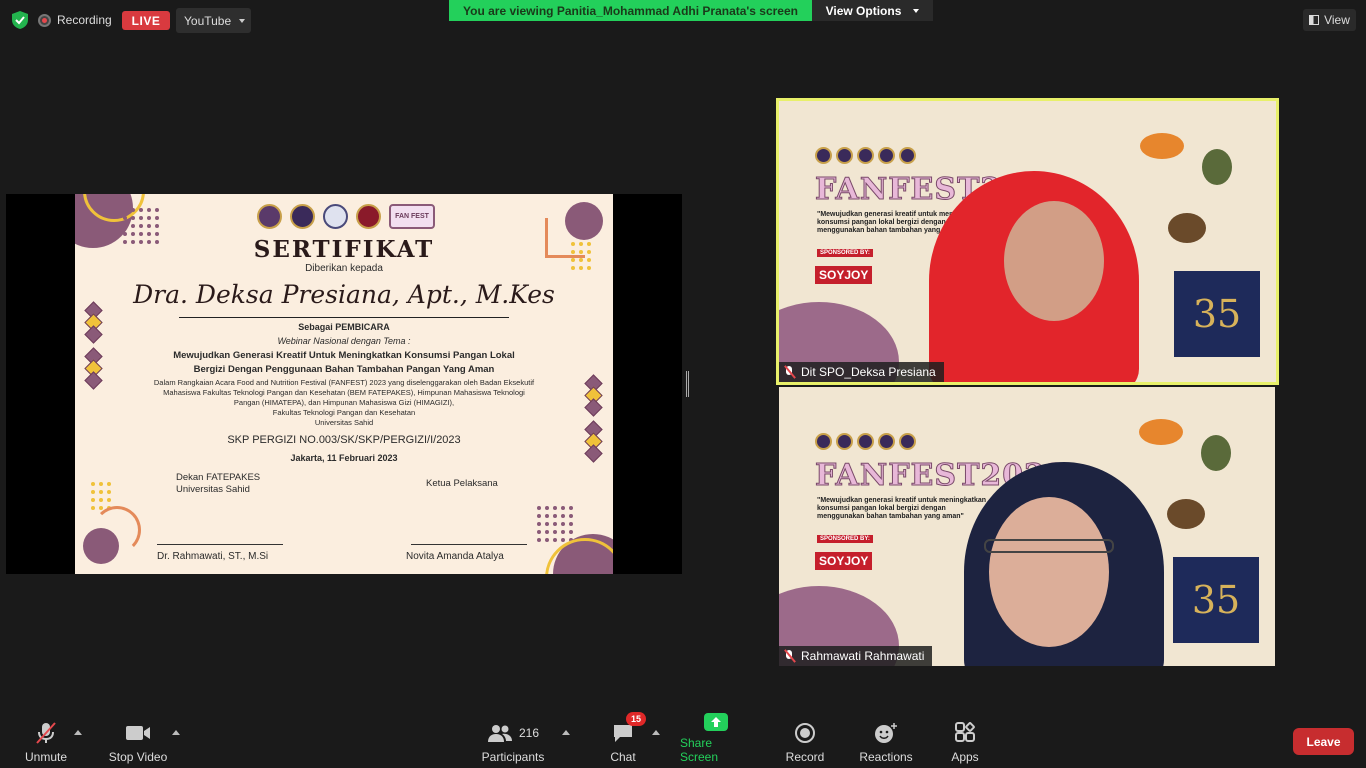  Describe the element at coordinates (805, 733) in the screenshot. I see `record-icon` at that location.